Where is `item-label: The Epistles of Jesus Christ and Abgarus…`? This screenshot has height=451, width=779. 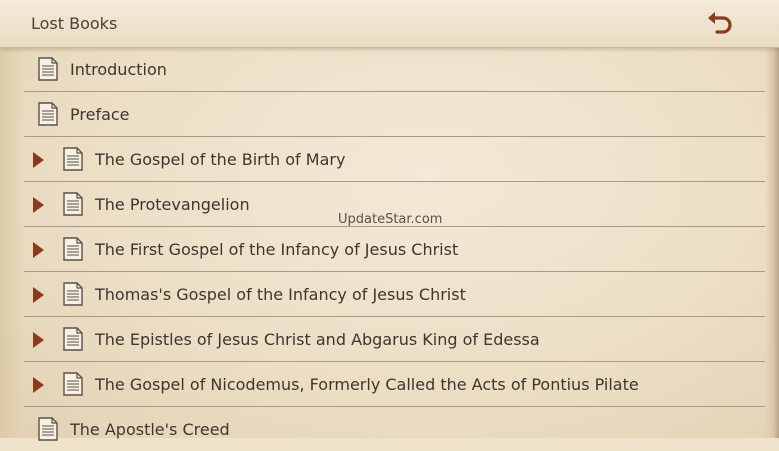 item-label: The Epistles of Jesus Christ and Abgarus… is located at coordinates (317, 339).